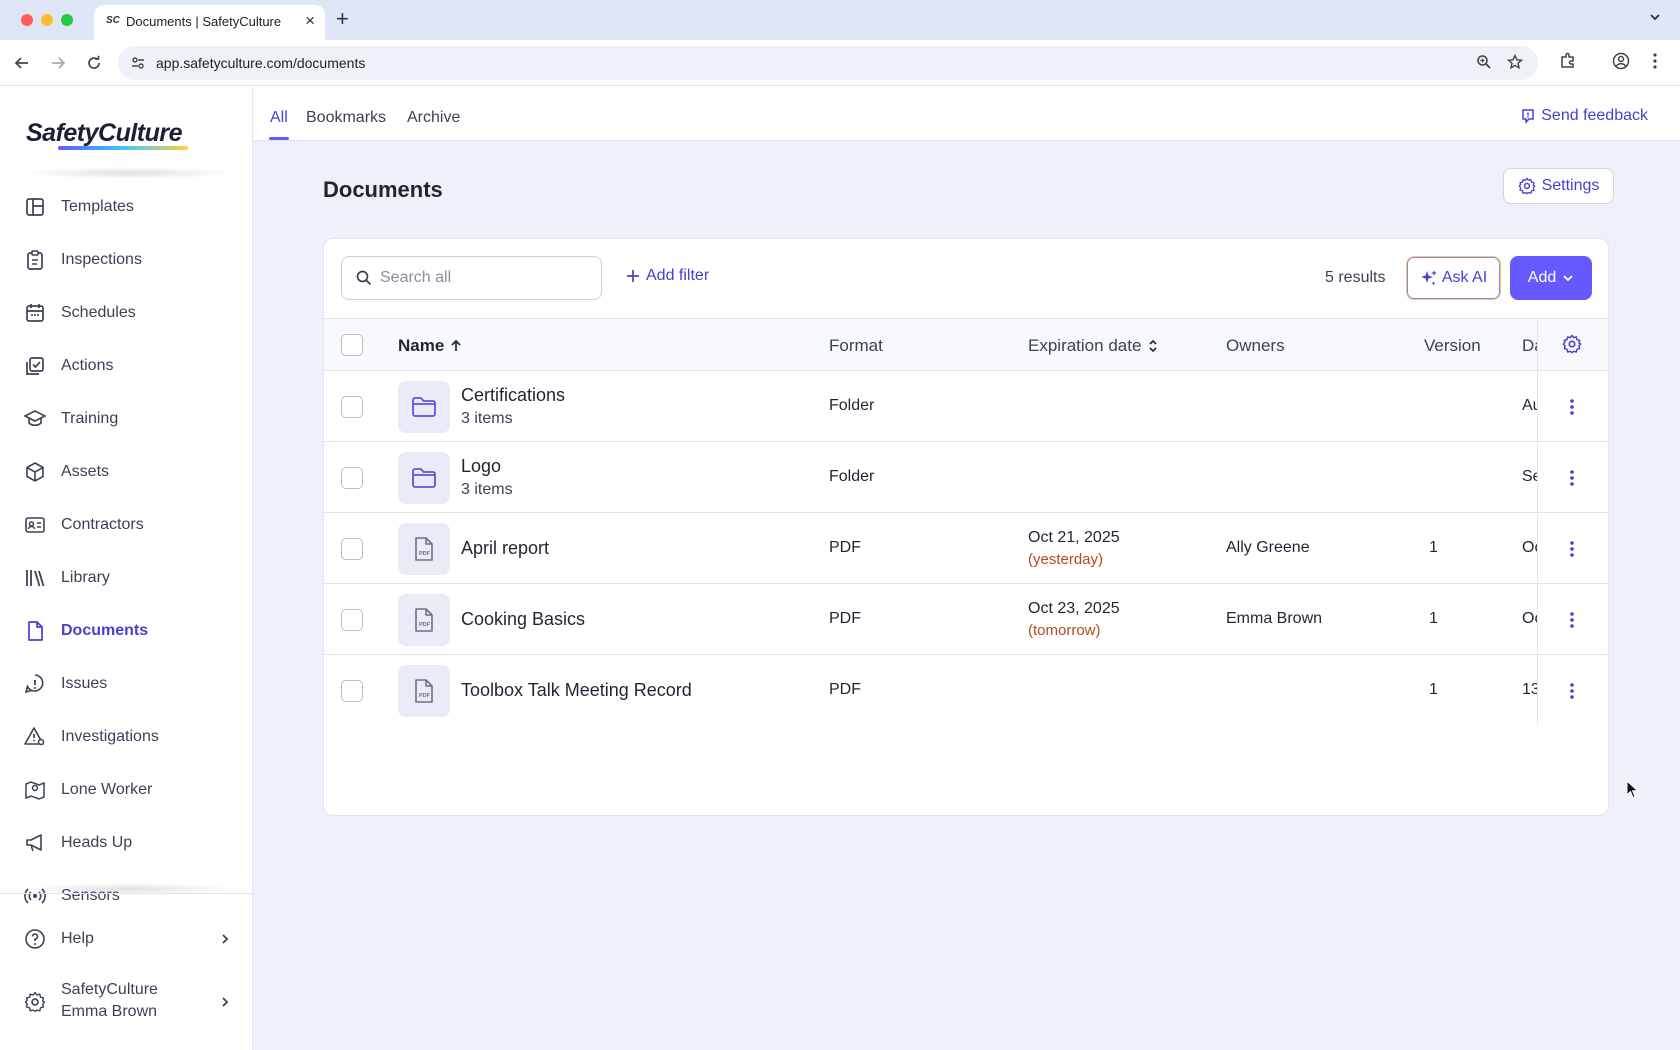  Describe the element at coordinates (102, 524) in the screenshot. I see `sidebar-item-label: Contractors` at that location.